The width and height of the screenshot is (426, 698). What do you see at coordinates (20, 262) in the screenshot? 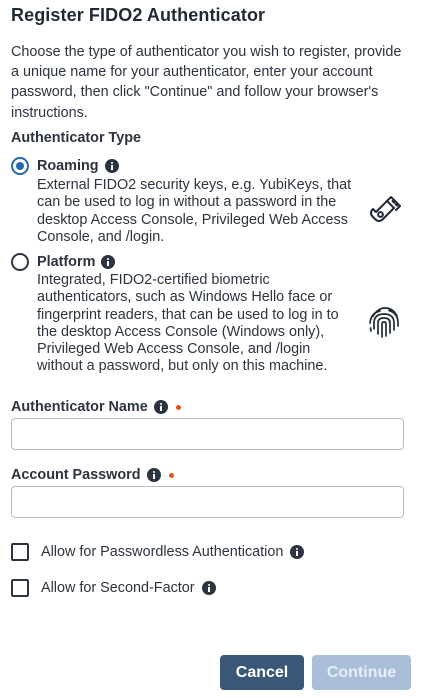
I see `platform-radio` at bounding box center [20, 262].